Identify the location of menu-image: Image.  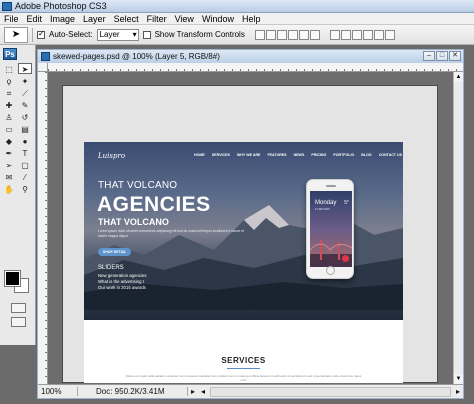
(62, 19).